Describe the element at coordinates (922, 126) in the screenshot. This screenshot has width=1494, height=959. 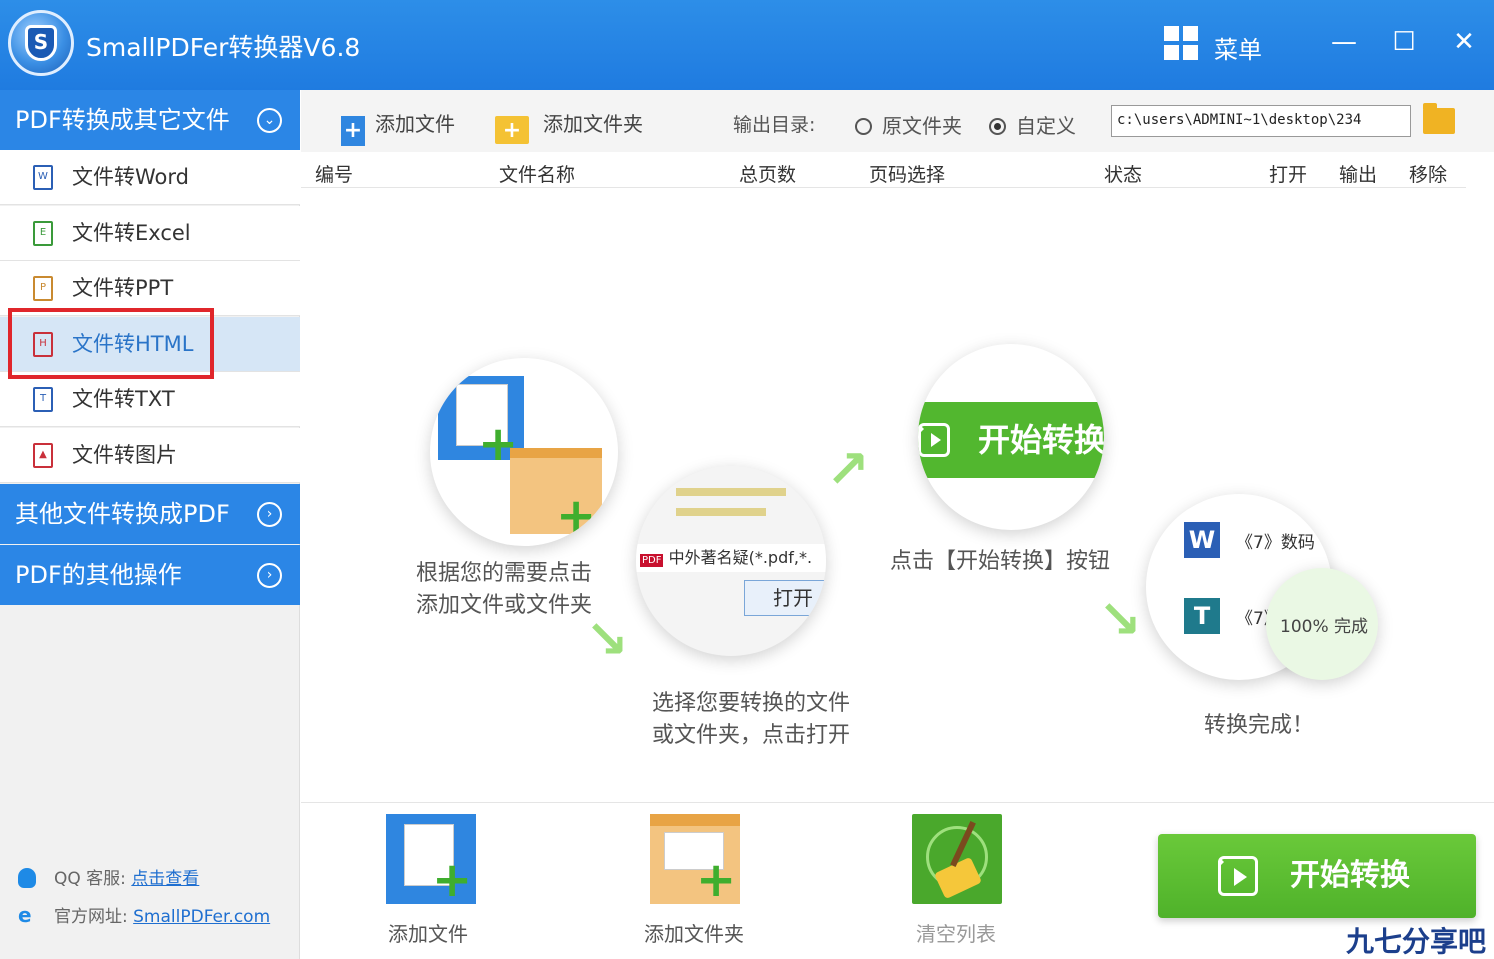
I see `radio-label: 原文件夹` at that location.